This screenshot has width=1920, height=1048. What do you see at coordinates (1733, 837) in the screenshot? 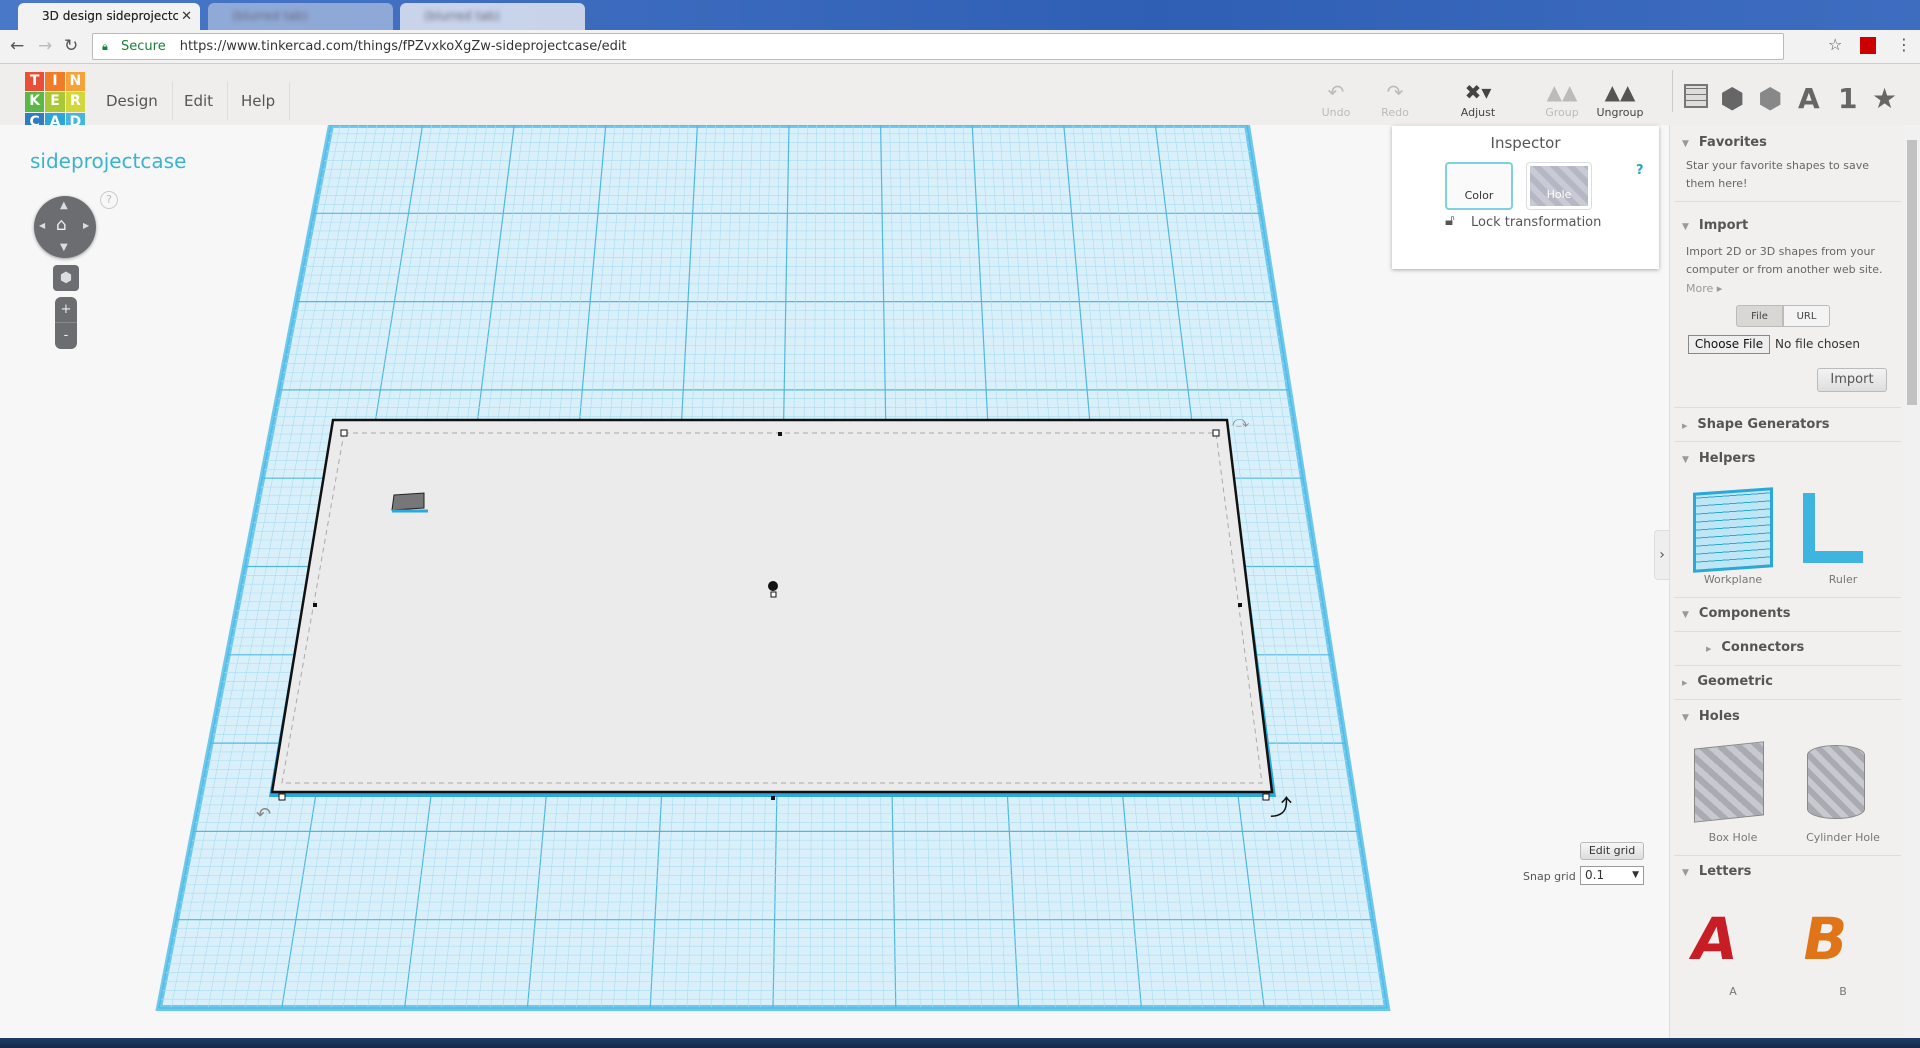
I see `box-hole-label: Box Hole` at bounding box center [1733, 837].